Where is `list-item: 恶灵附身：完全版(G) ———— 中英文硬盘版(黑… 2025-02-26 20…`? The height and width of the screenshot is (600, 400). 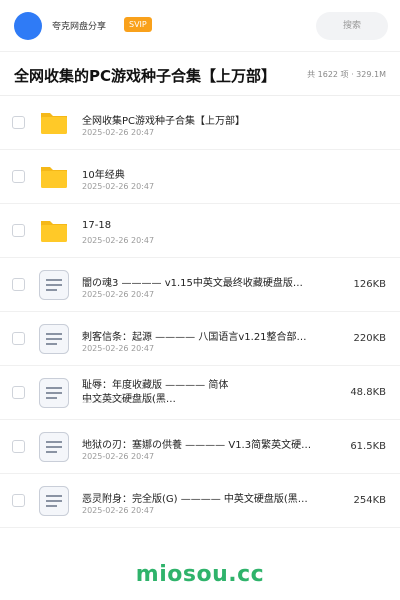 list-item: 恶灵附身：完全版(G) ———— 中英文硬盘版(黑… 2025-02-26 20… is located at coordinates (200, 501).